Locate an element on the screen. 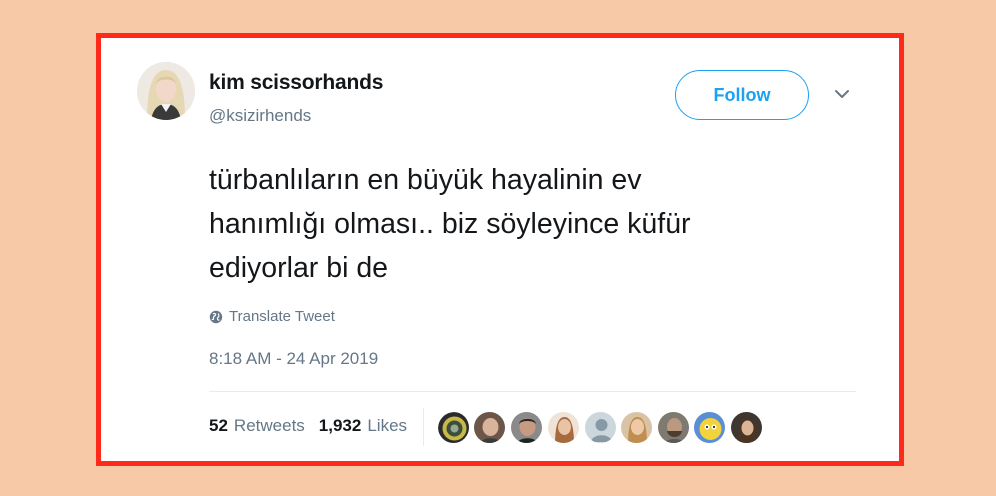 This screenshot has width=996, height=496. retweets-count: 52 is located at coordinates (218, 425).